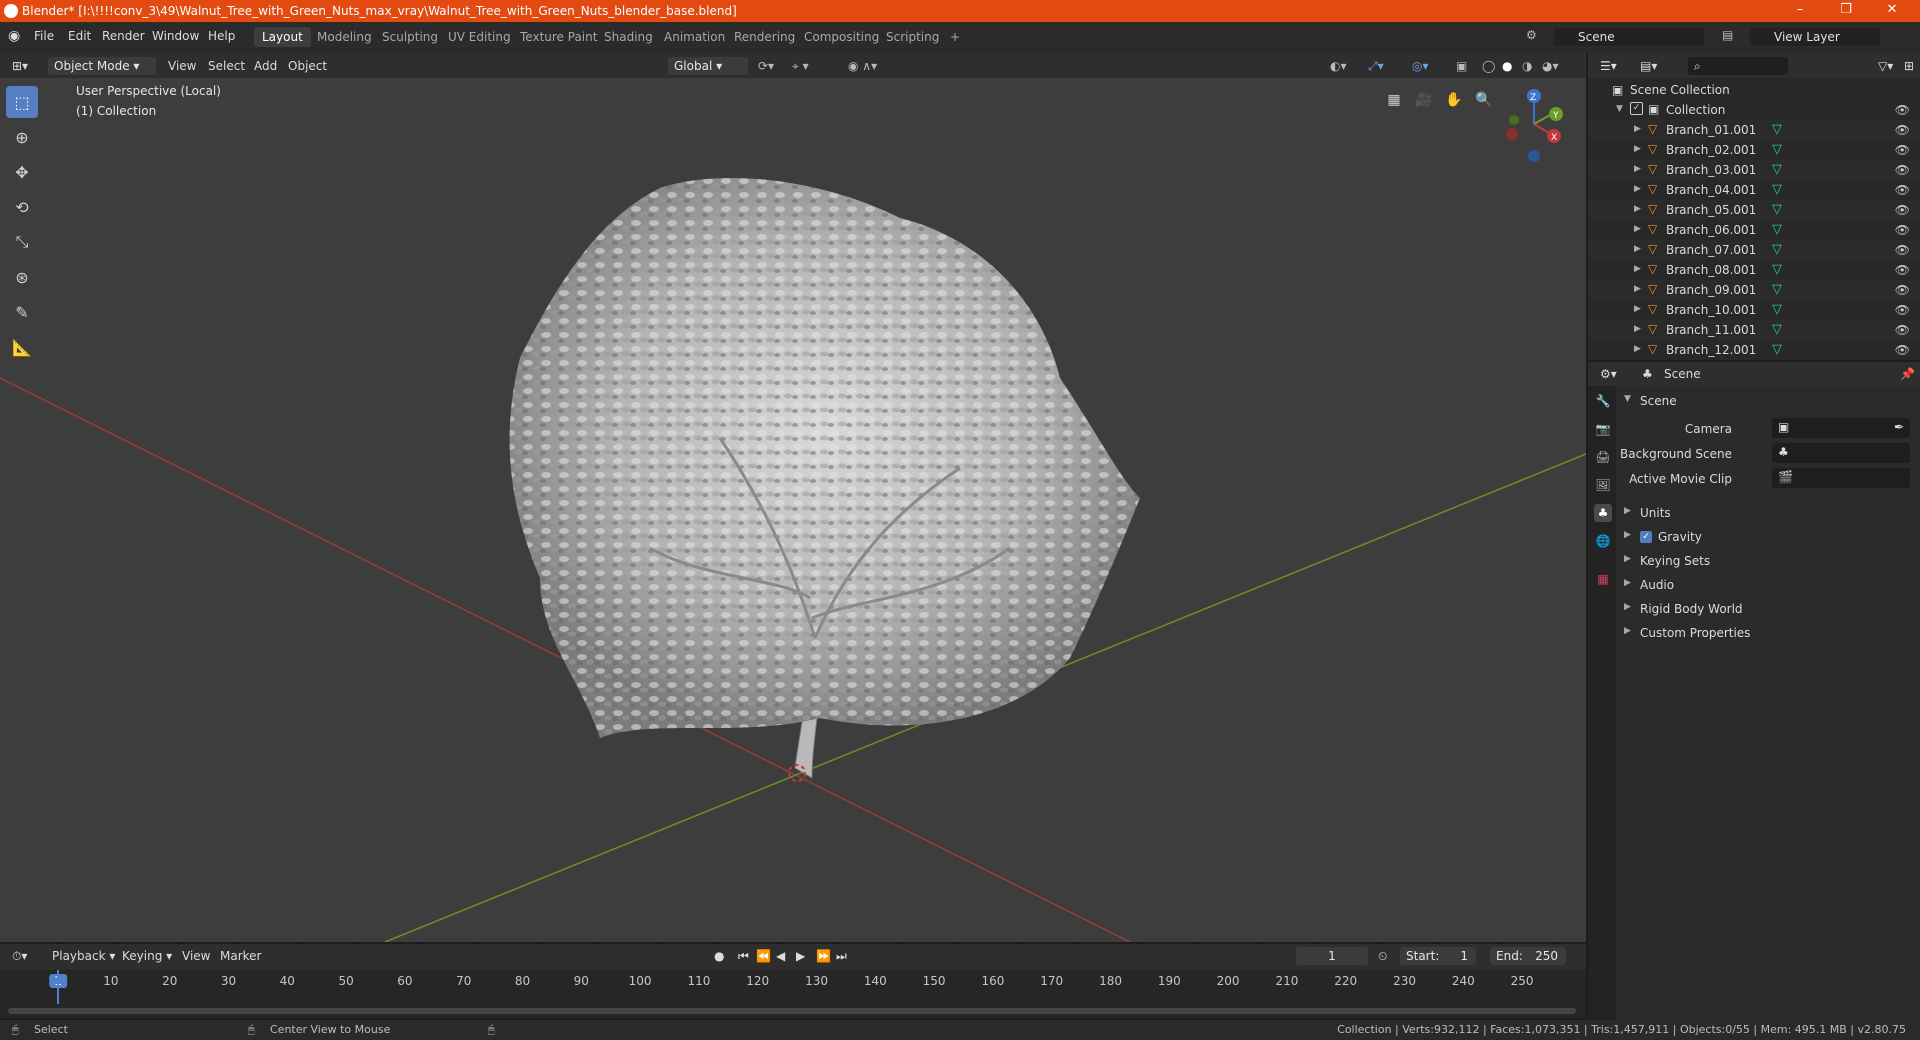  I want to click on prev-keyframe-button: ⏪, so click(763, 956).